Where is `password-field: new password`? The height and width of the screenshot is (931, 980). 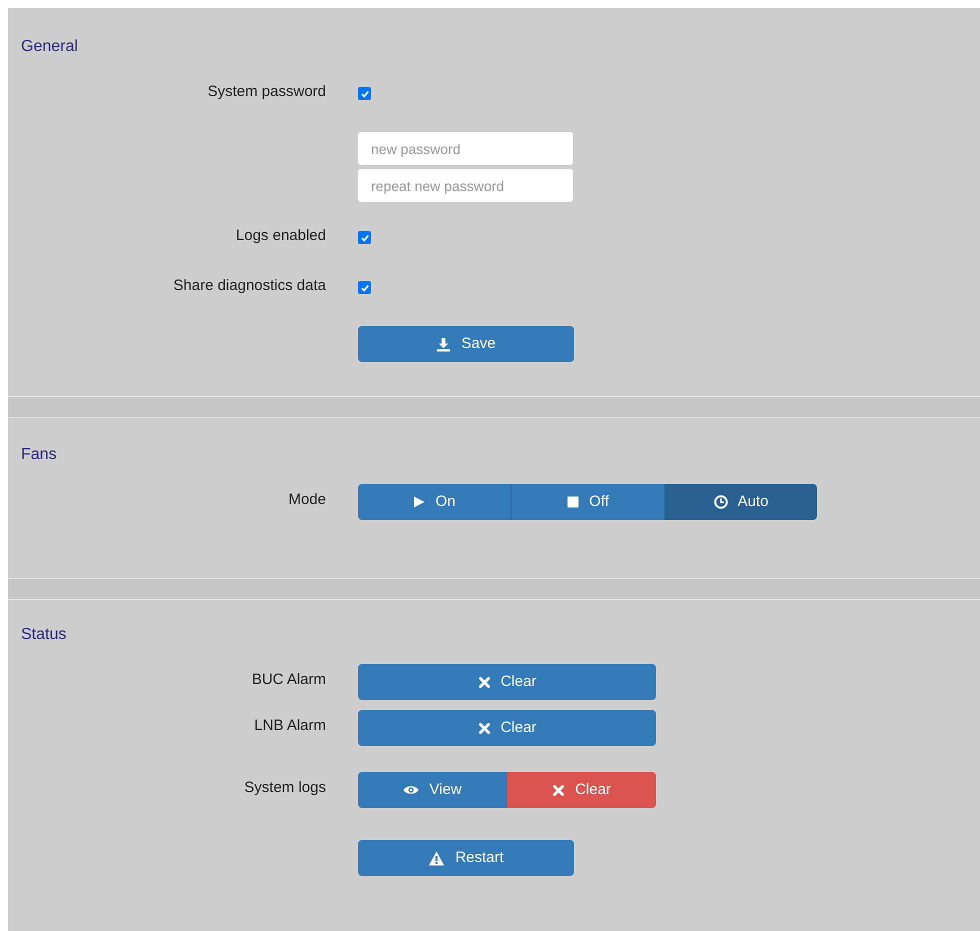
password-field: new password is located at coordinates (465, 148).